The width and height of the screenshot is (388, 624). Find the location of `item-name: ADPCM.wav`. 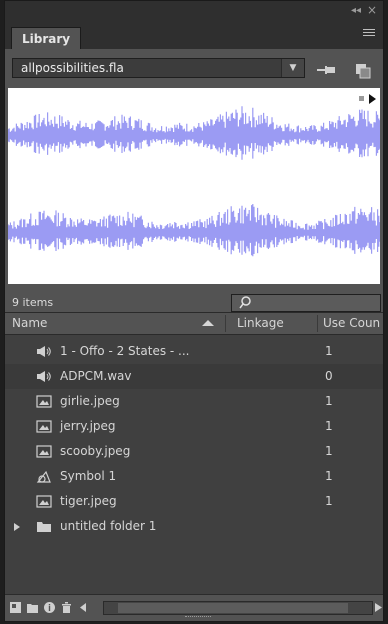

item-name: ADPCM.wav is located at coordinates (96, 376).